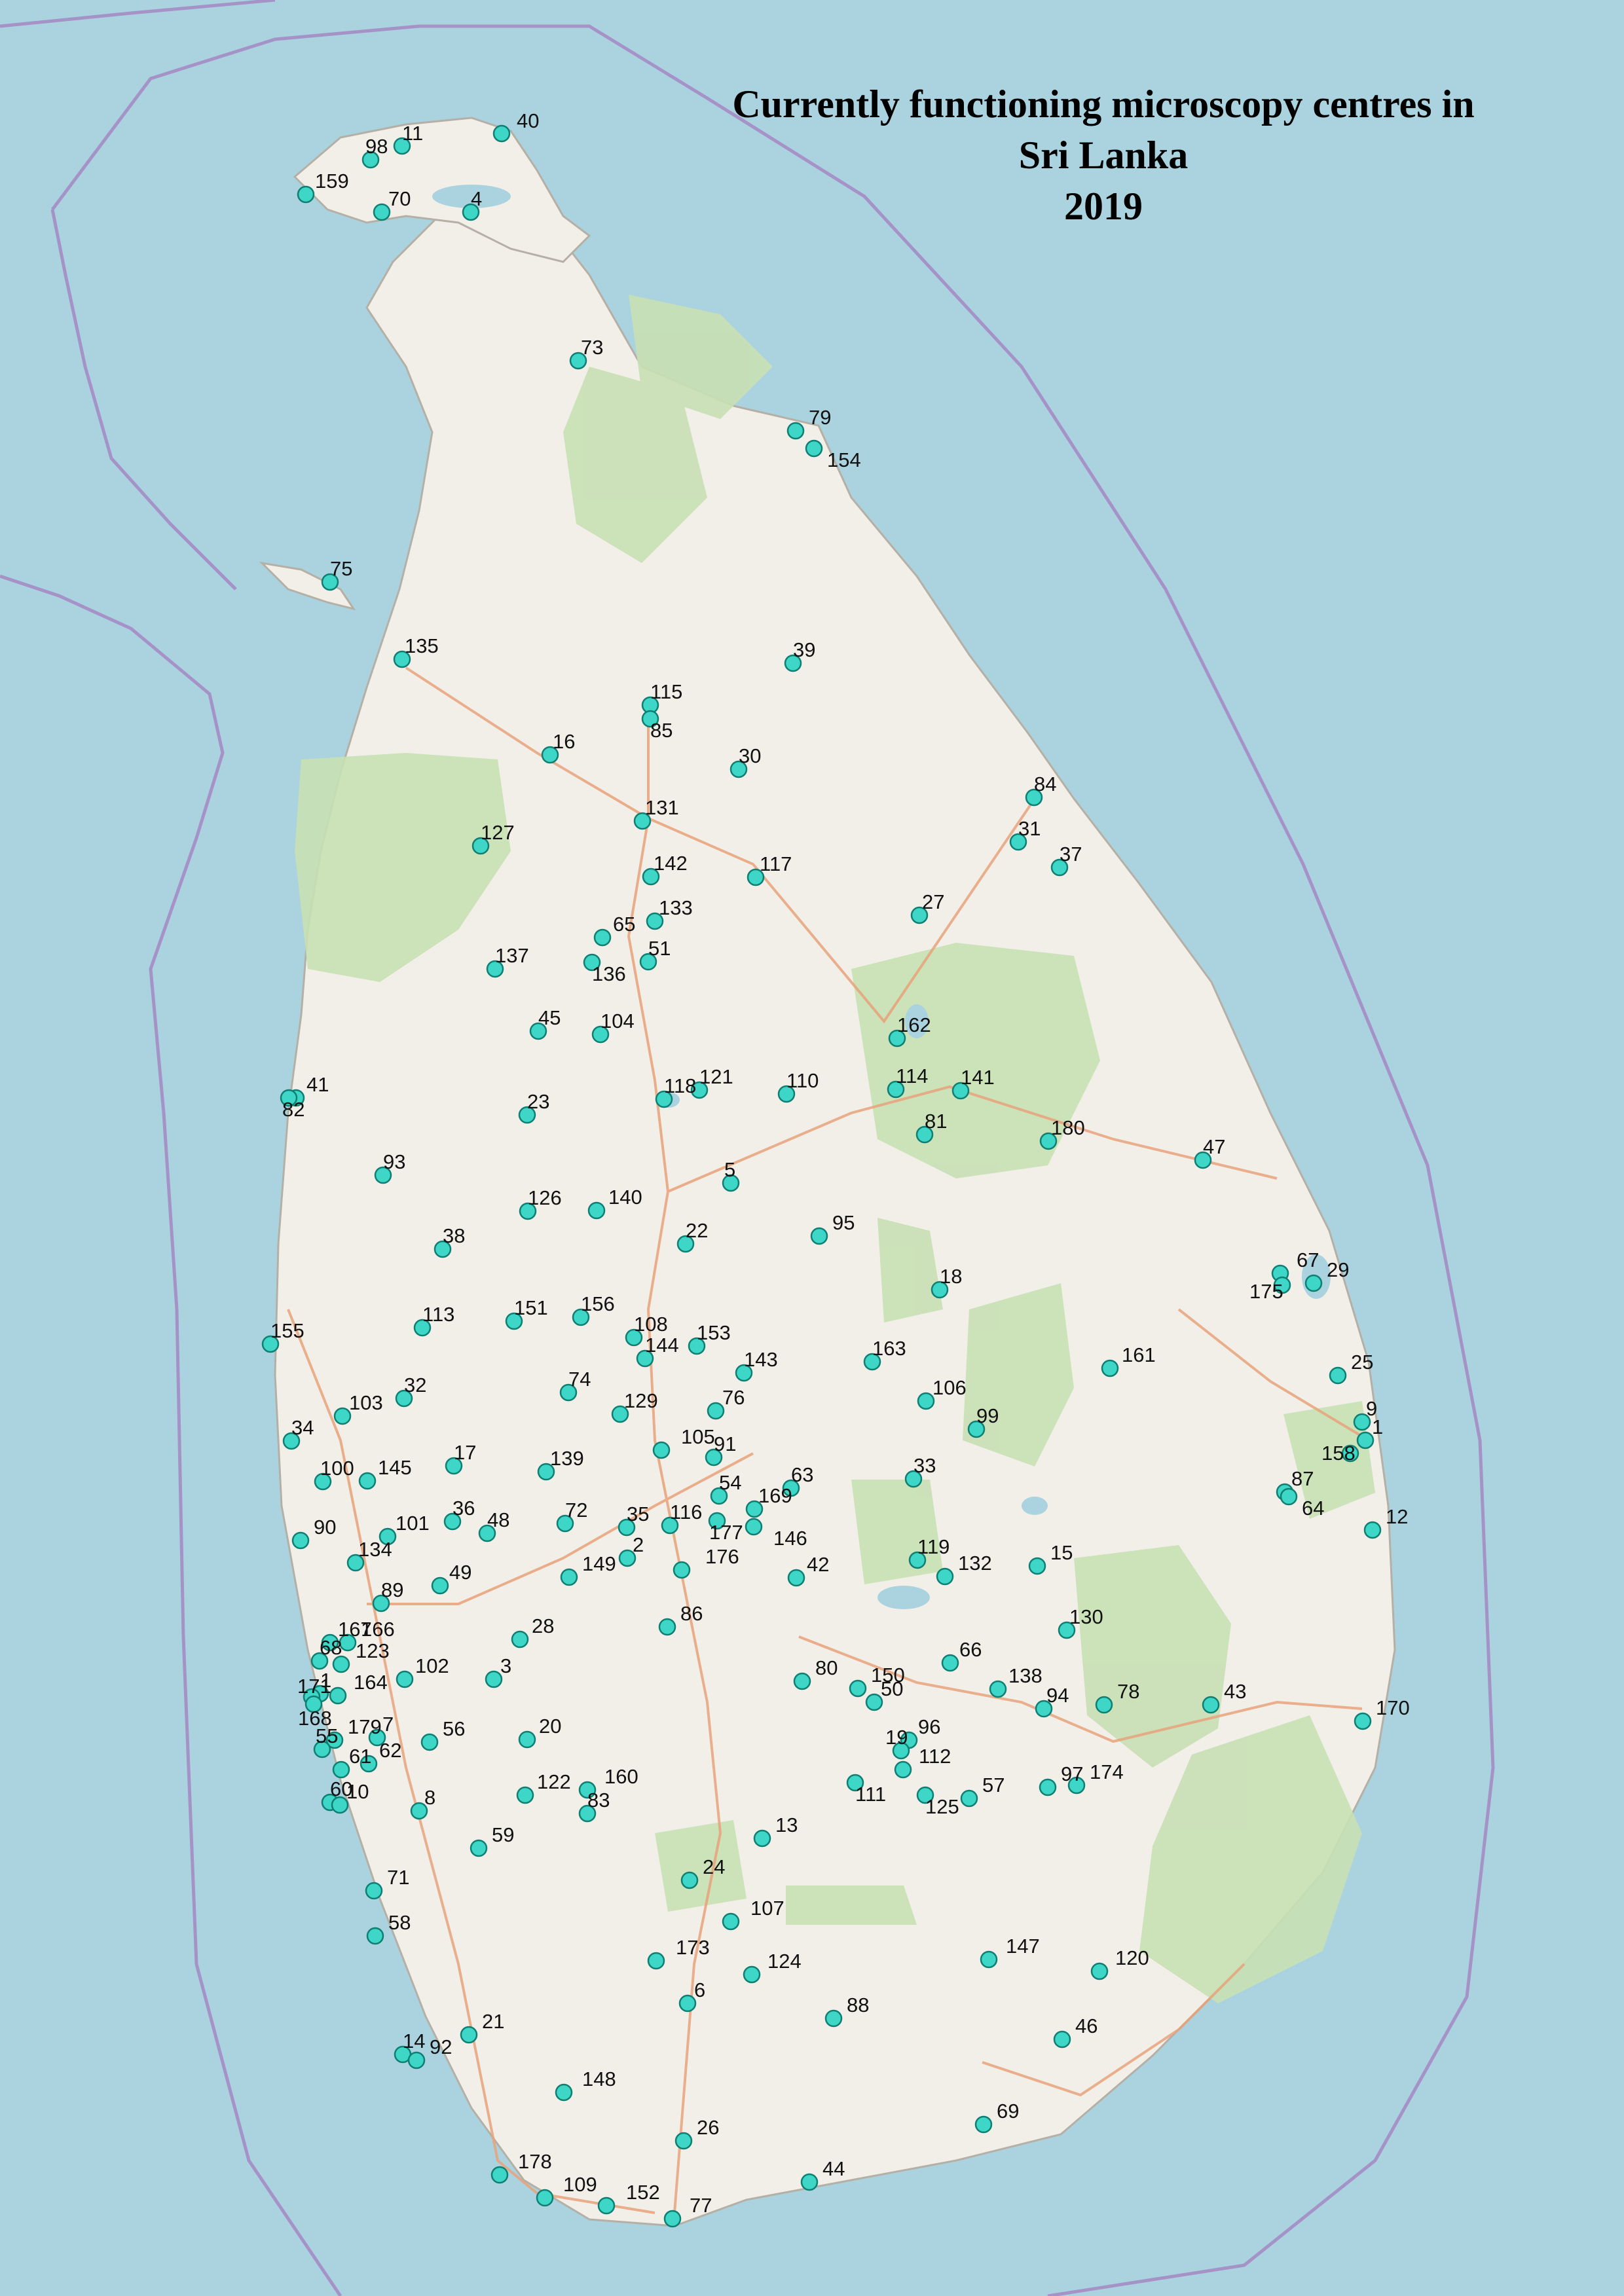 This screenshot has width=1624, height=2296. I want to click on centre-label: 110, so click(802, 1080).